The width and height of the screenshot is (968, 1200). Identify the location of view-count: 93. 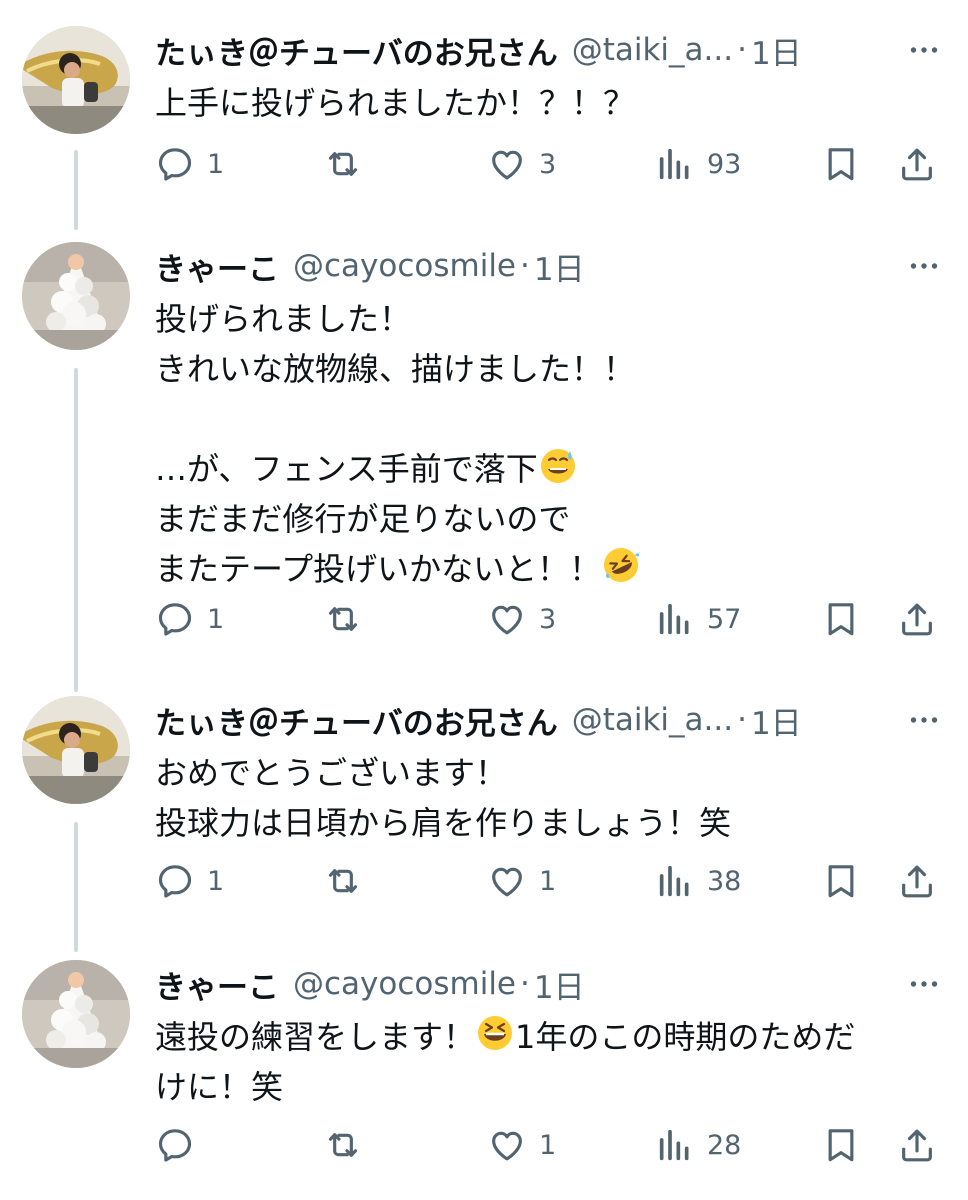
(724, 164).